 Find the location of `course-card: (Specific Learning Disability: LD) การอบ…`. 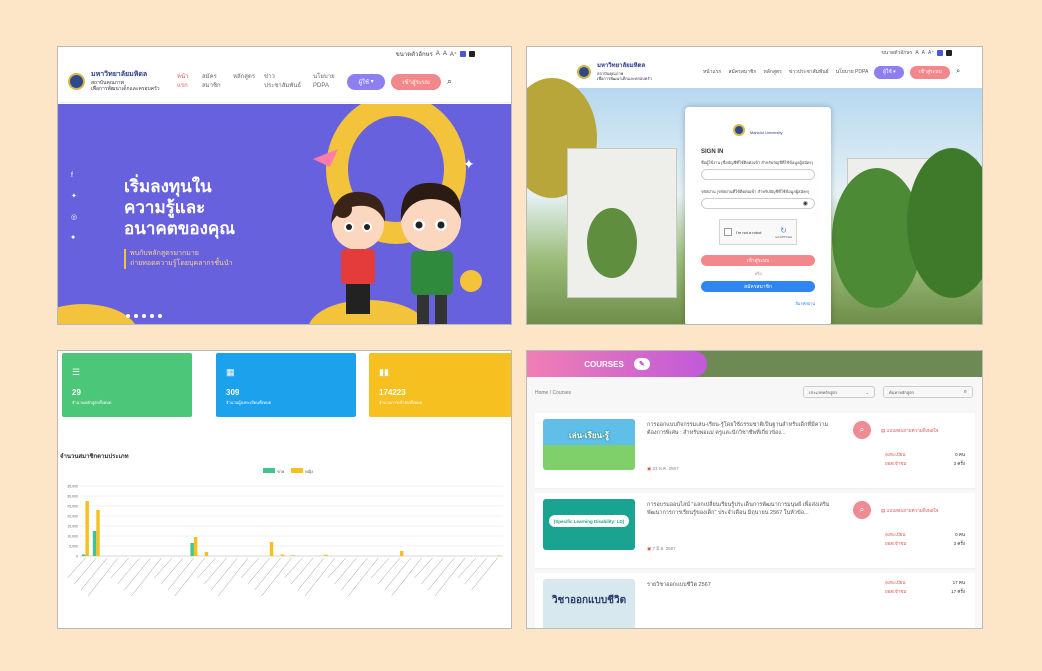

course-card: (Specific Learning Disability: LD) การอบ… is located at coordinates (755, 531).